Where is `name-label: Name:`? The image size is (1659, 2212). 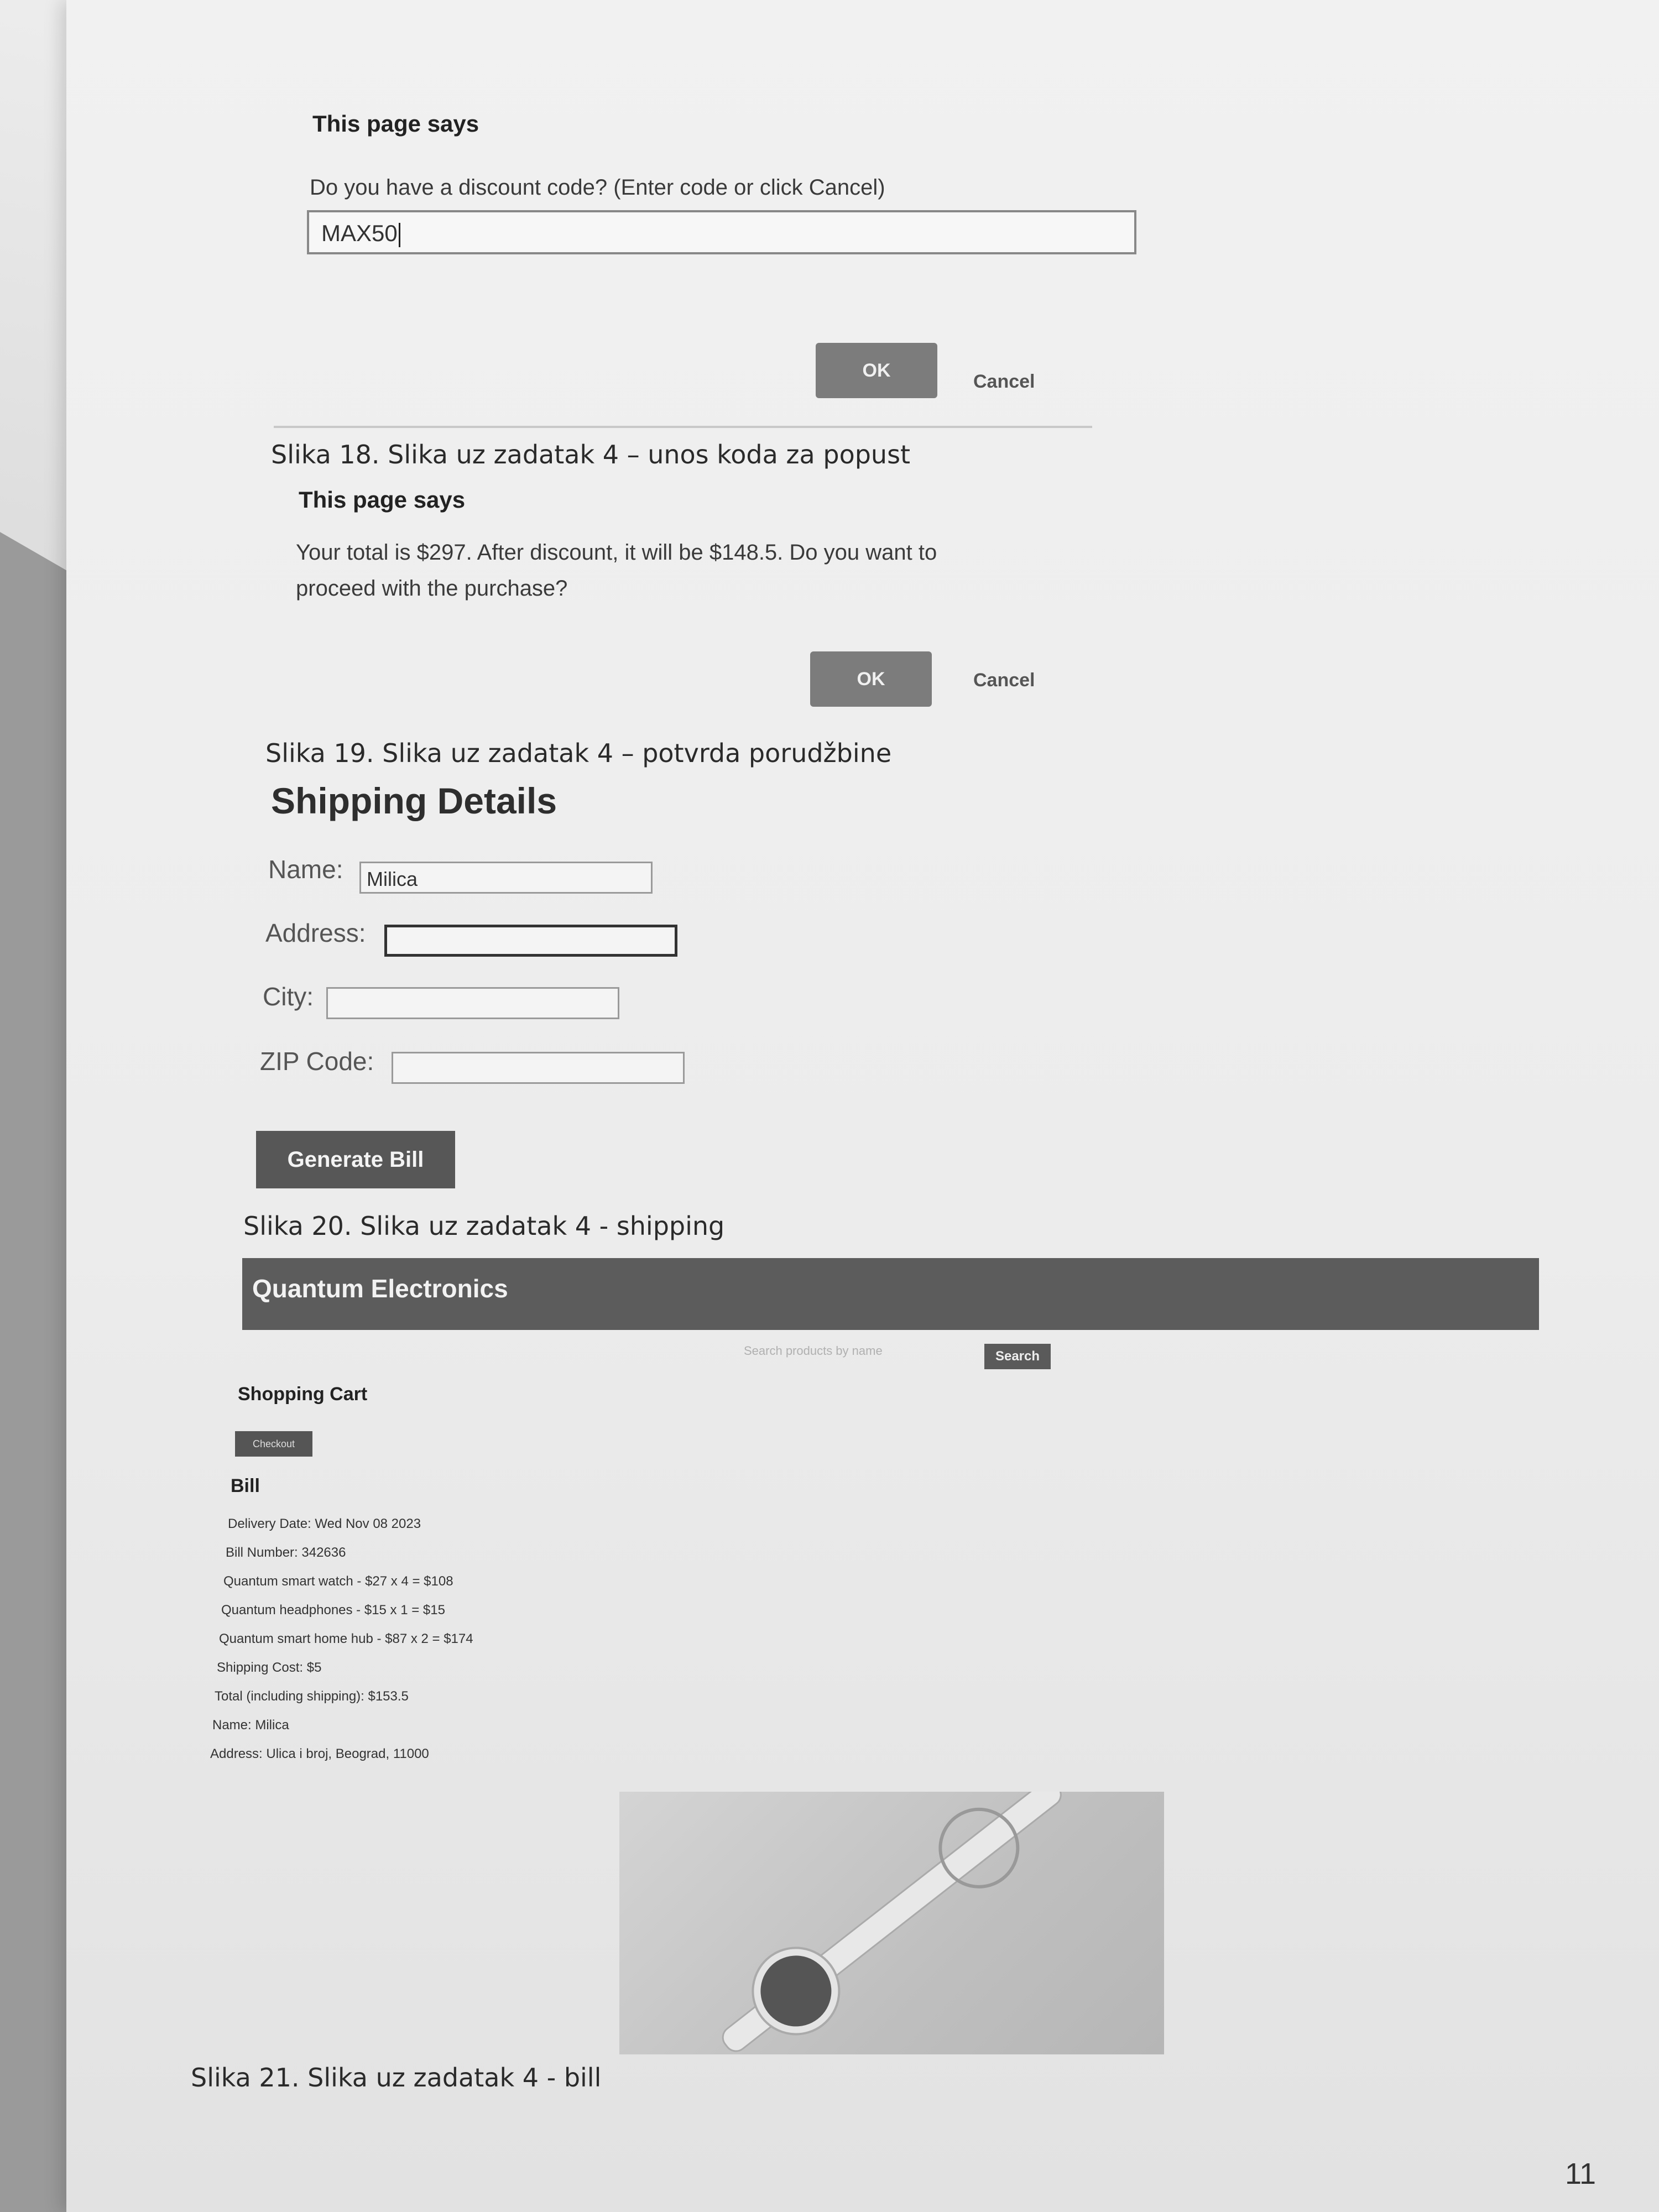
name-label: Name: is located at coordinates (305, 870).